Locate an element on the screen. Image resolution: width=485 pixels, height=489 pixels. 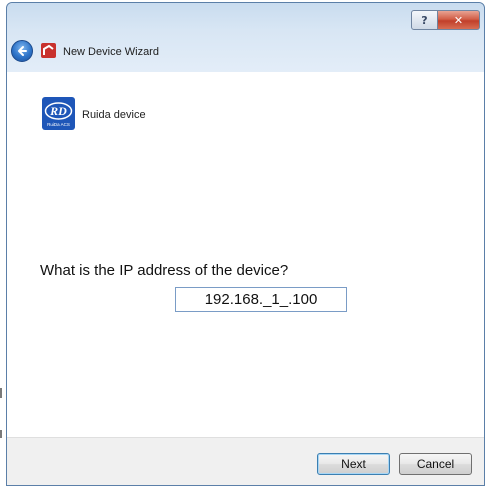
help-button: ? is located at coordinates (424, 20).